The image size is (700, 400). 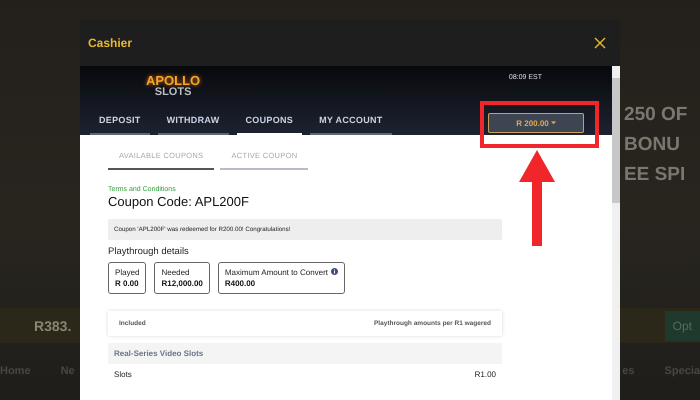 I want to click on stat-label: Needed, so click(x=175, y=272).